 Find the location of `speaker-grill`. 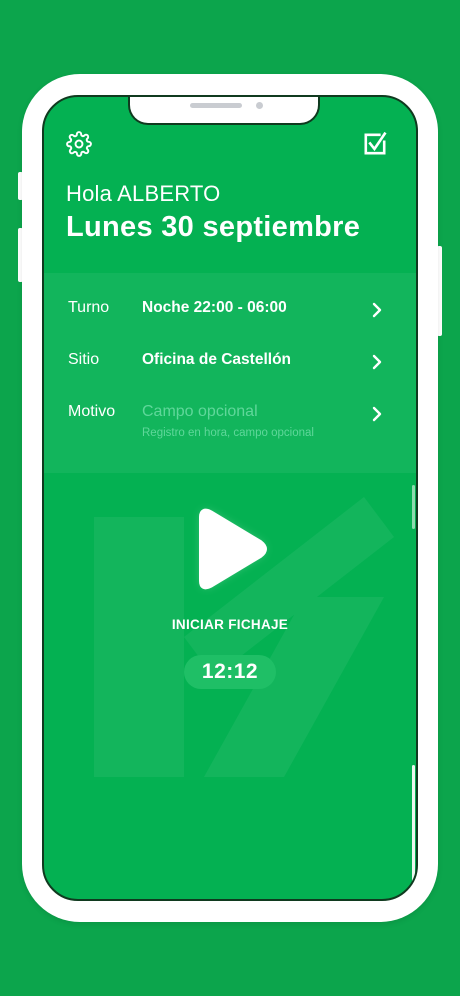

speaker-grill is located at coordinates (216, 105).